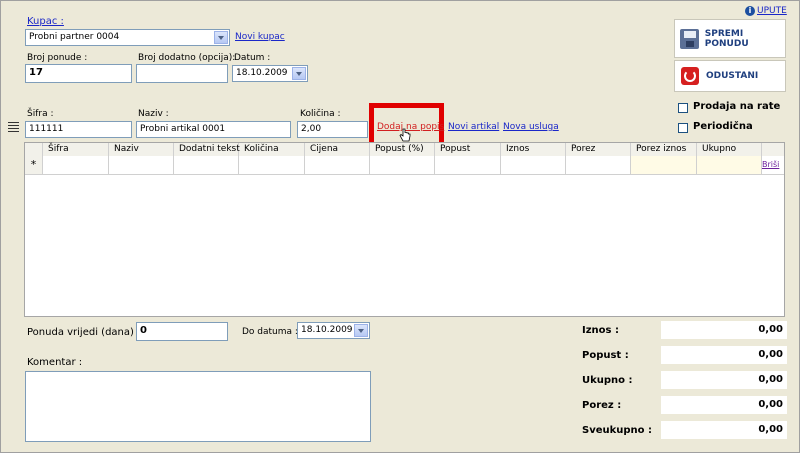 Image resolution: width=800 pixels, height=453 pixels. I want to click on until-date-label: Do datuma :, so click(270, 332).